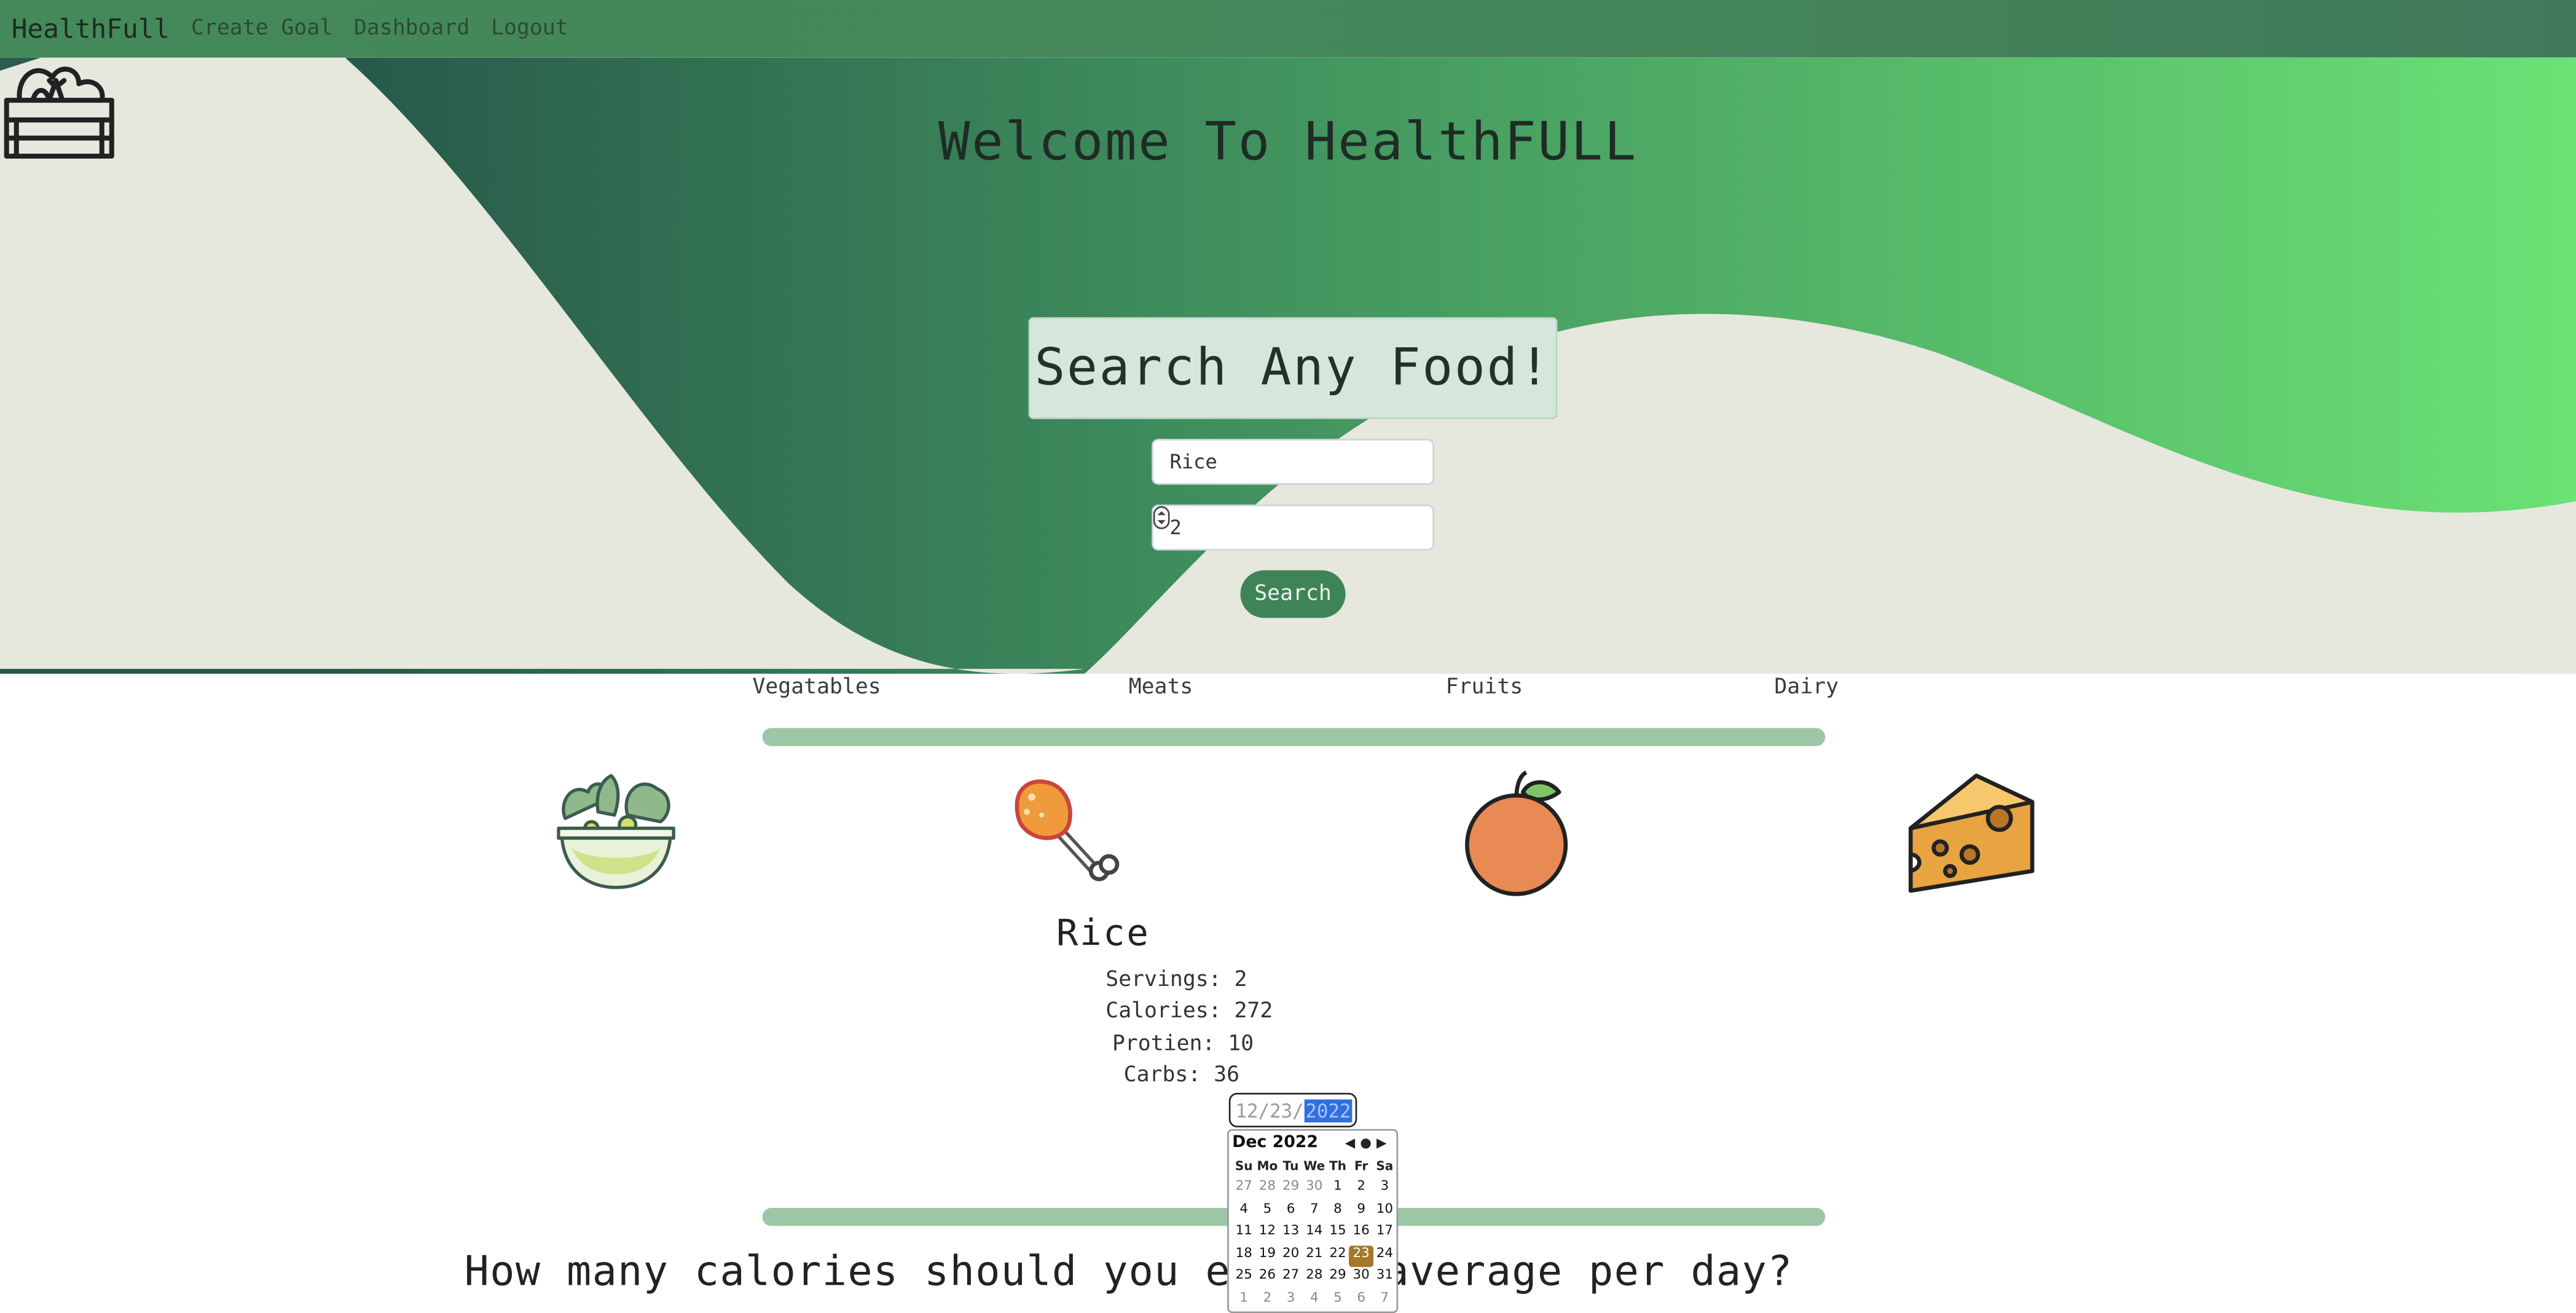 The width and height of the screenshot is (2576, 1313). Describe the element at coordinates (261, 29) in the screenshot. I see `nav-link-create-goal: Create Goal` at that location.